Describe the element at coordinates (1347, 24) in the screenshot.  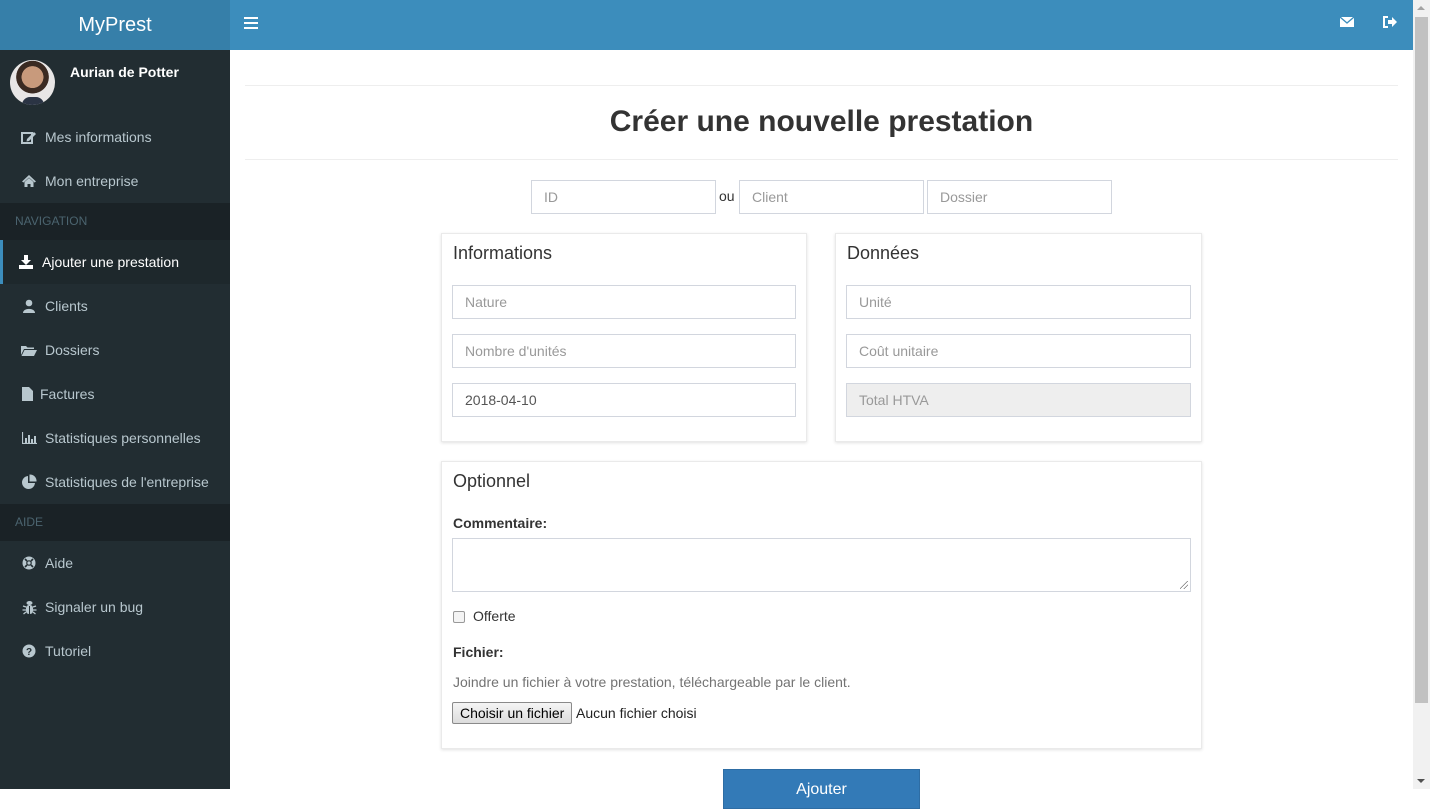
I see `envelope-icon` at that location.